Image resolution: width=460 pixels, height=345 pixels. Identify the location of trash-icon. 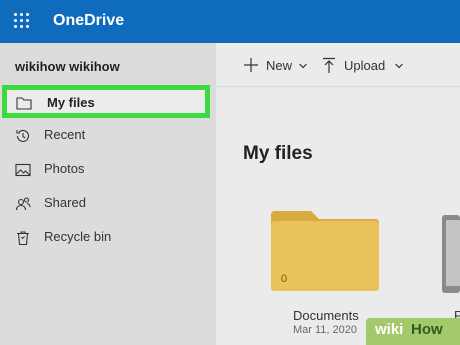
(23, 238).